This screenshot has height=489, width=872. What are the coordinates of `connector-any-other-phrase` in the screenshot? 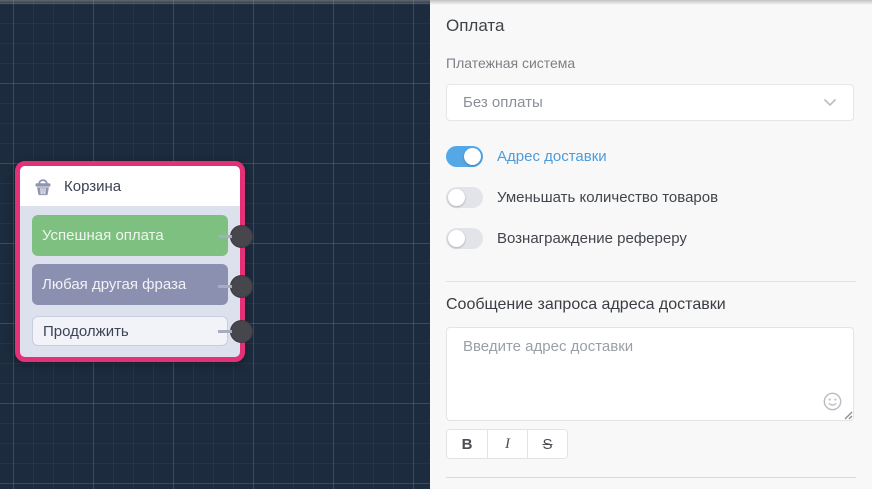 It's located at (235, 286).